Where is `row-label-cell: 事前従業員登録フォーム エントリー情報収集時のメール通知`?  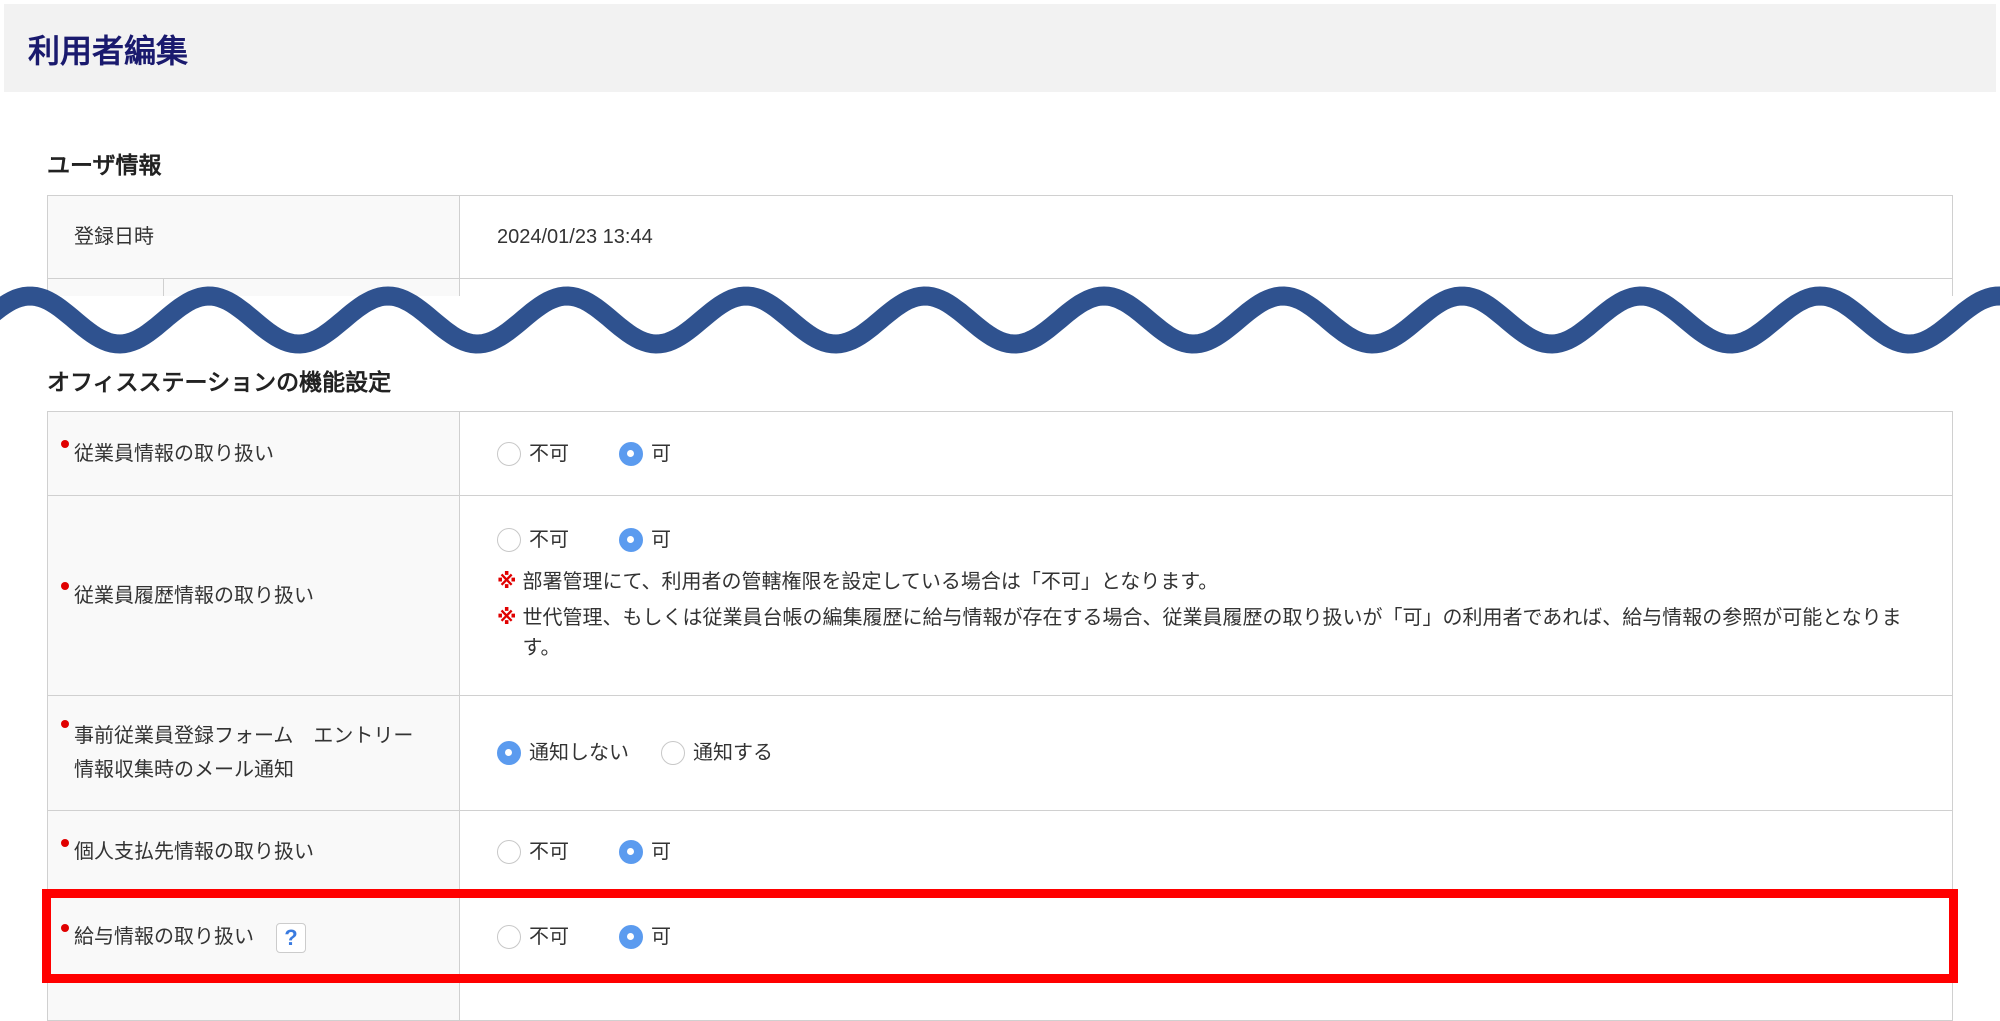
row-label-cell: 事前従業員登録フォーム エントリー情報収集時のメール通知 is located at coordinates (253, 753).